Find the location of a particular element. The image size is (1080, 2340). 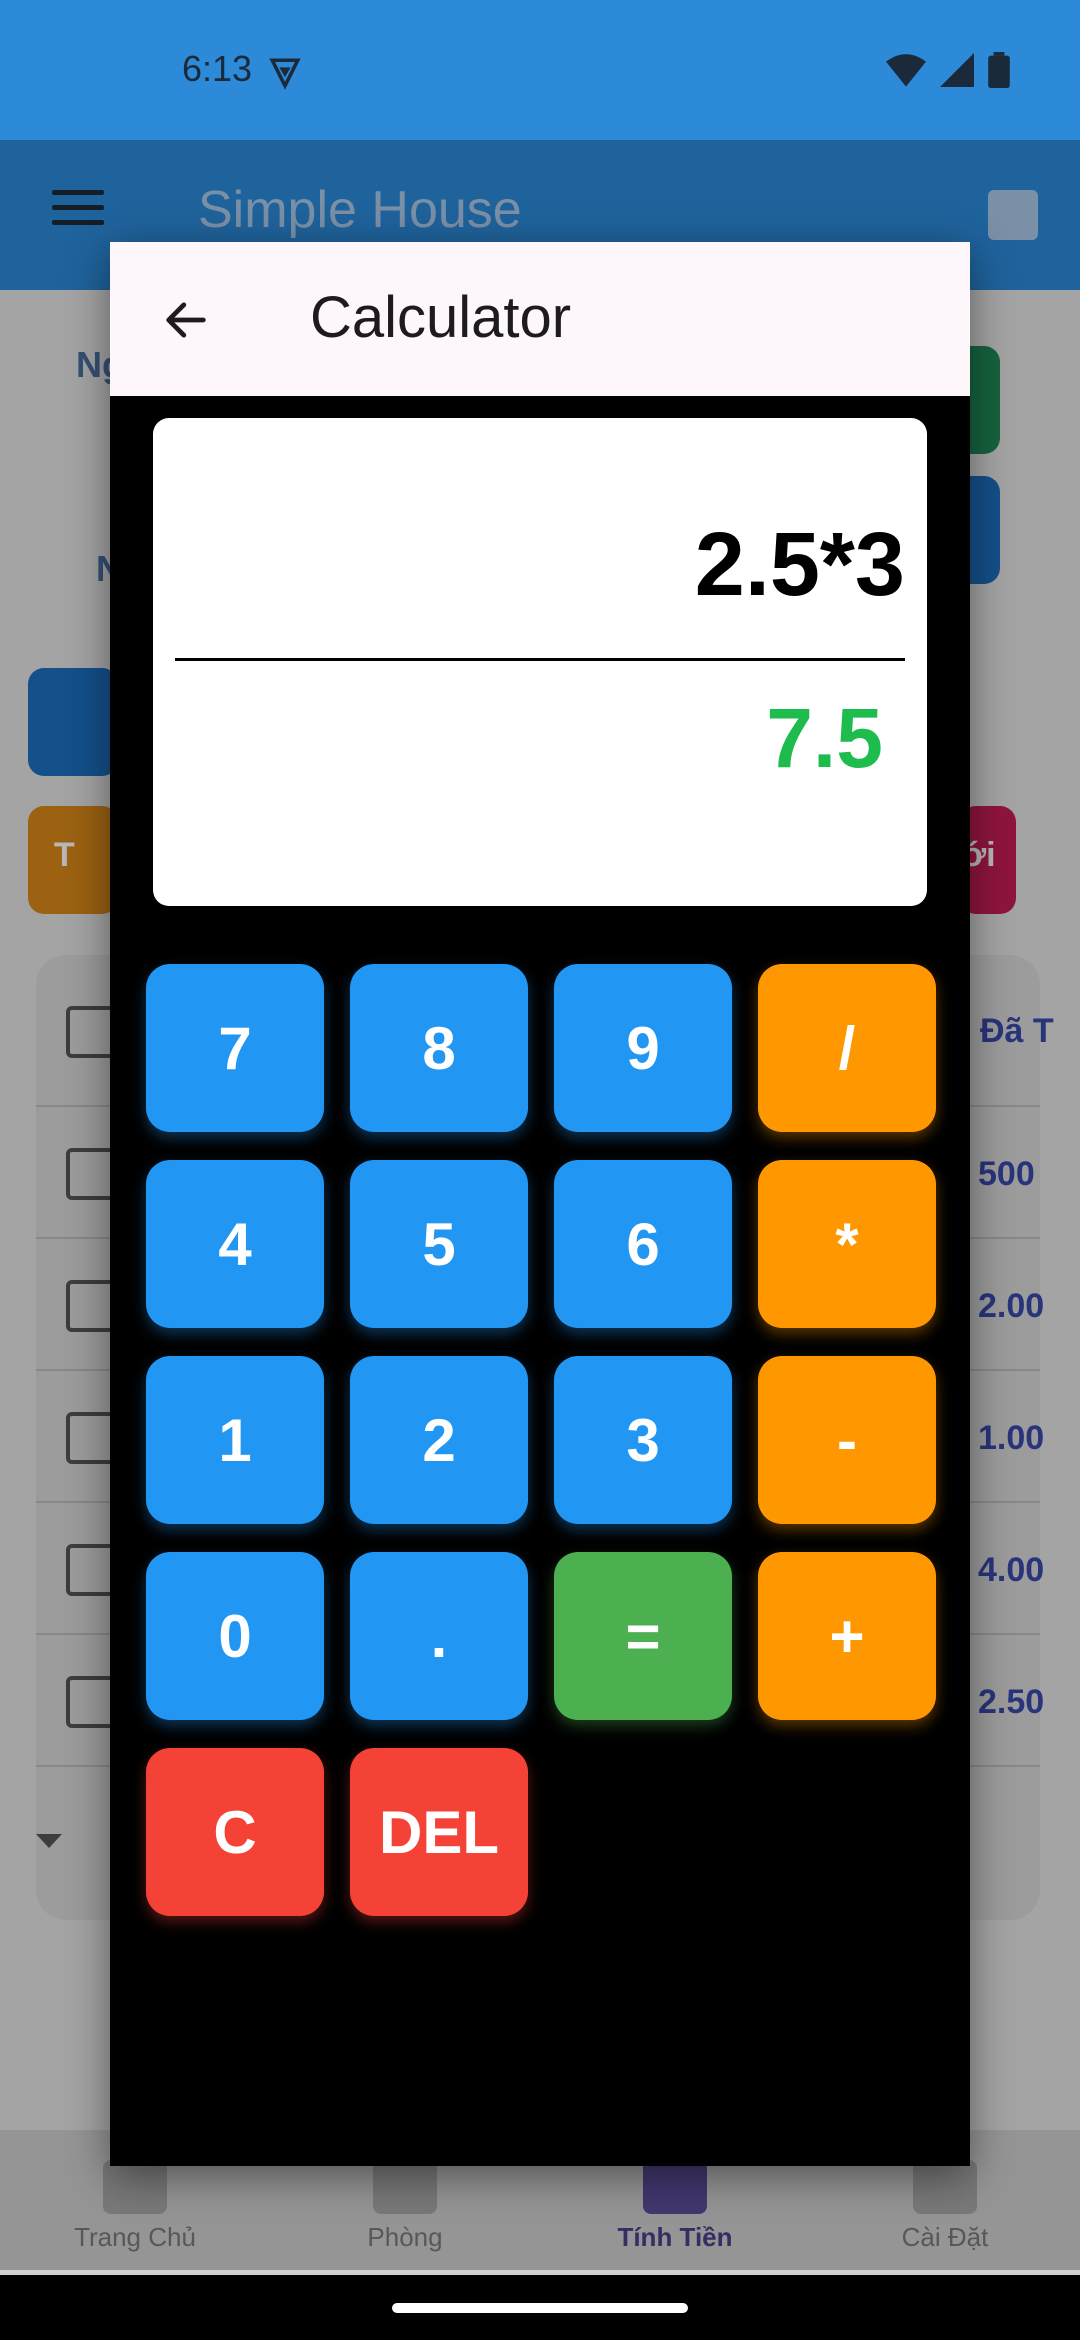

key-equals: = is located at coordinates (643, 1636).